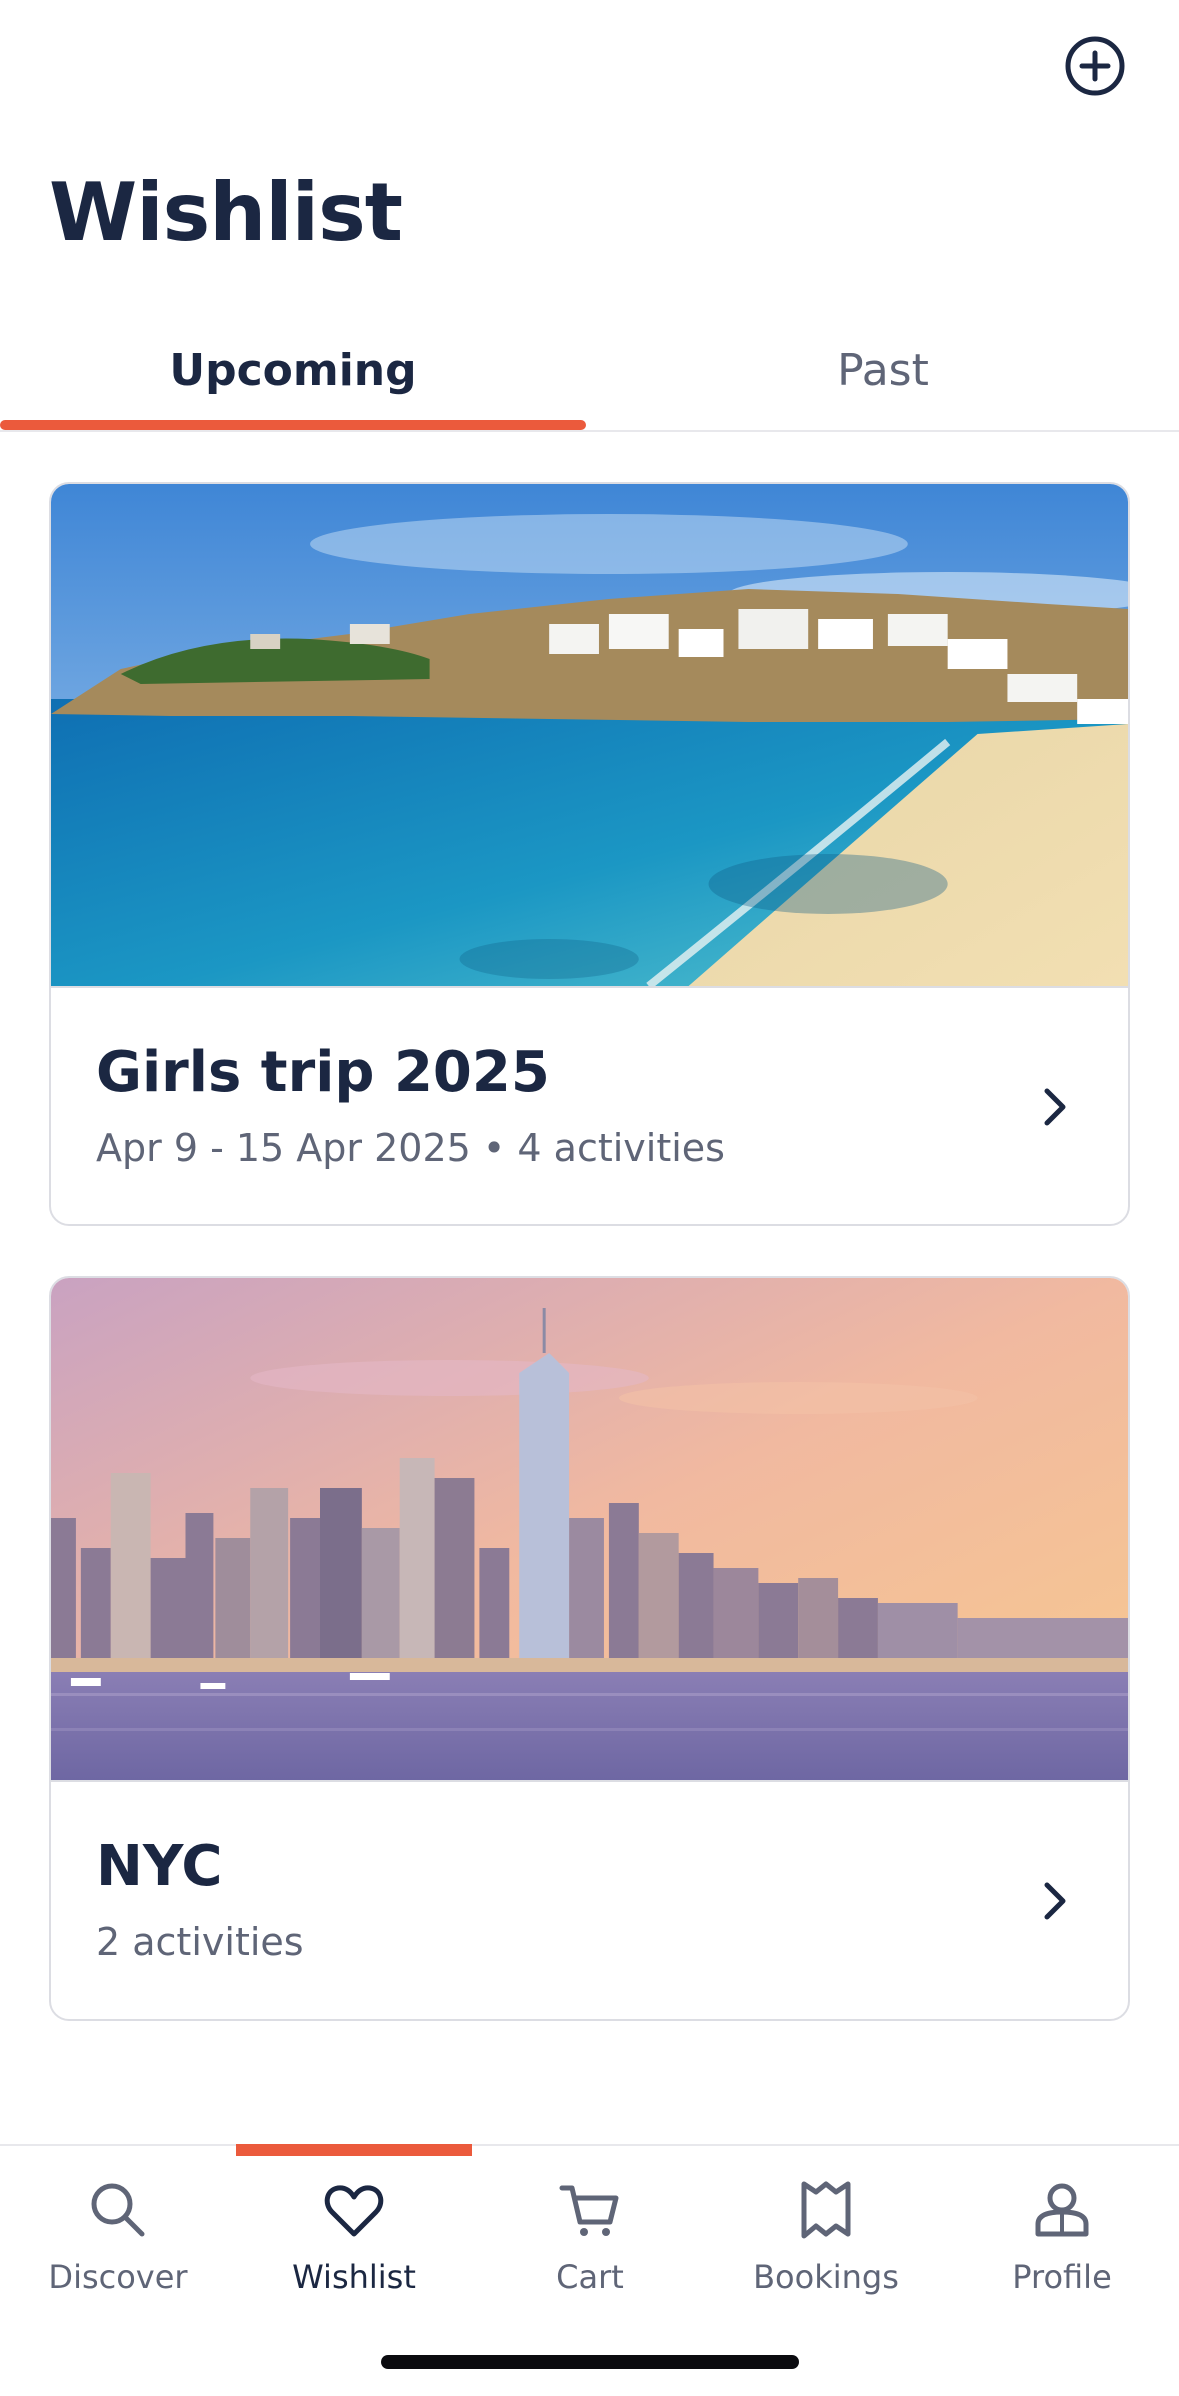 This screenshot has height=2396, width=1179. What do you see at coordinates (590, 2362) in the screenshot?
I see `home-indicator` at bounding box center [590, 2362].